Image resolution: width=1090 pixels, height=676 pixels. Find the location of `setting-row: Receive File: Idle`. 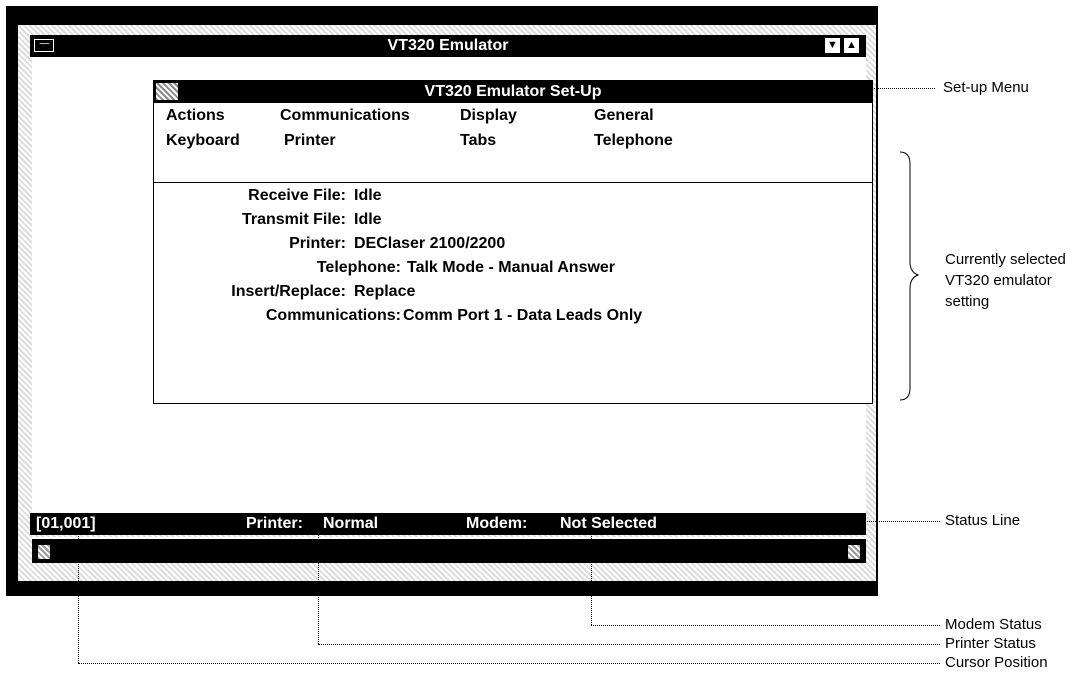

setting-row: Receive File: Idle is located at coordinates (513, 198).